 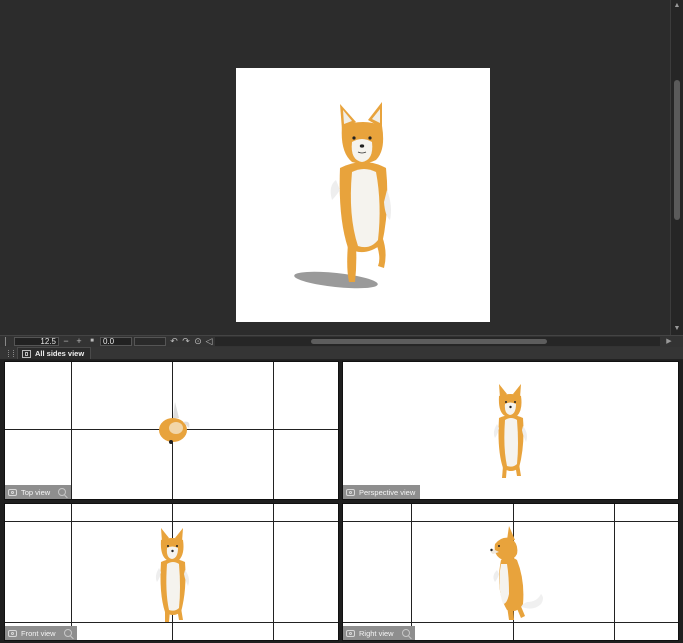 I want to click on corgi-figure-right, so click(x=516, y=573).